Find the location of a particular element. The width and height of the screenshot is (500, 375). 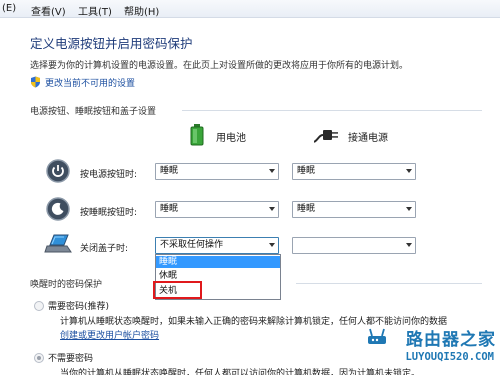

battery-column-label: 用电池 is located at coordinates (231, 138).